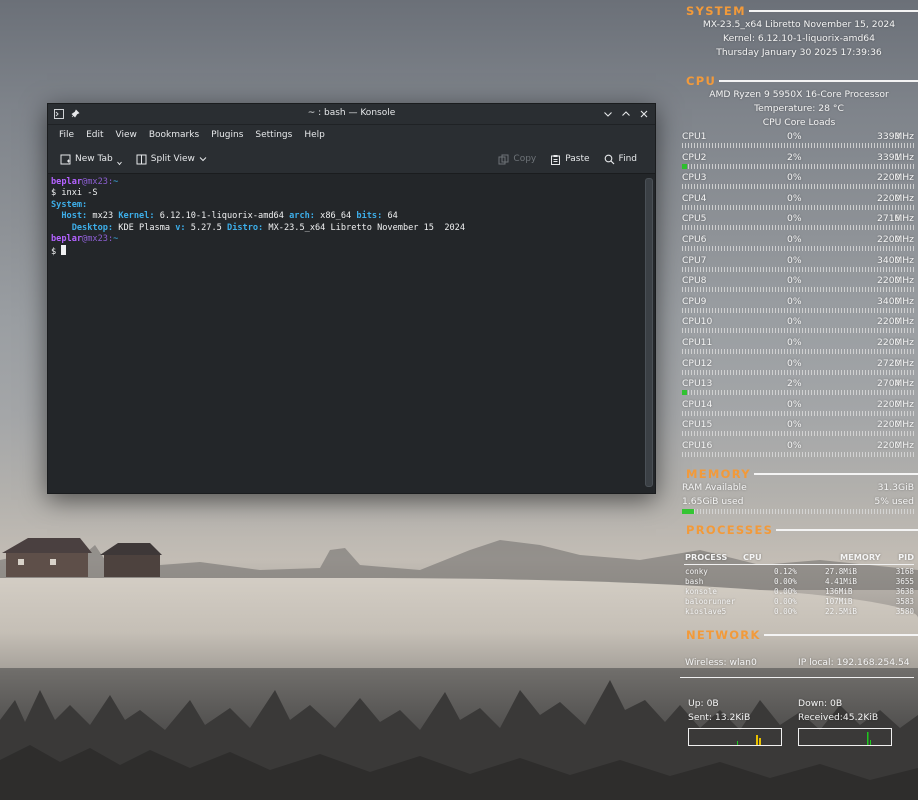  Describe the element at coordinates (799, 635) in the screenshot. I see `network-section-header: NETWORK` at that location.